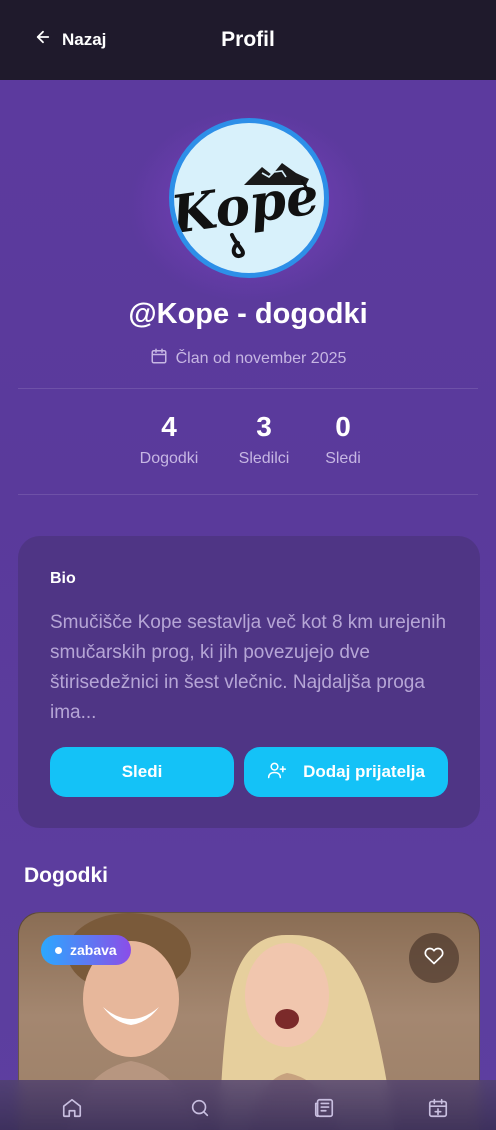 The width and height of the screenshot is (496, 1130). I want to click on news-icon, so click(324, 1110).